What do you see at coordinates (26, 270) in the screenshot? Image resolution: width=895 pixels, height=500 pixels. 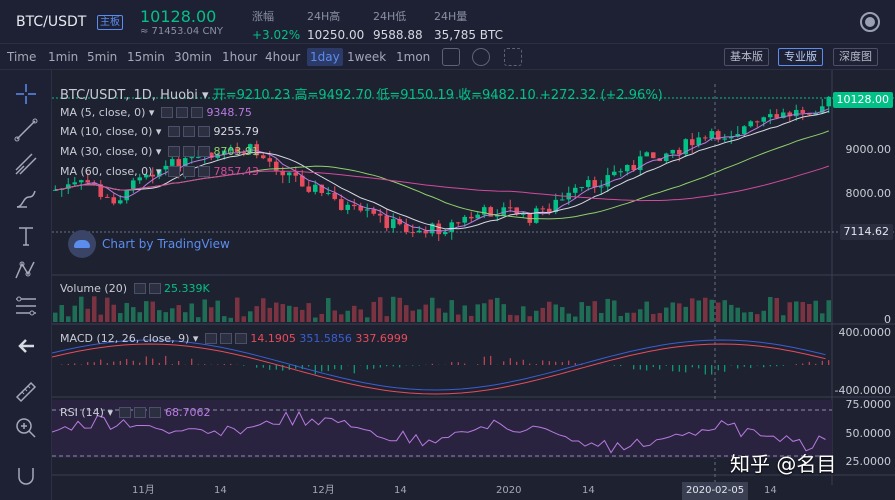 I see `pattern-icon` at bounding box center [26, 270].